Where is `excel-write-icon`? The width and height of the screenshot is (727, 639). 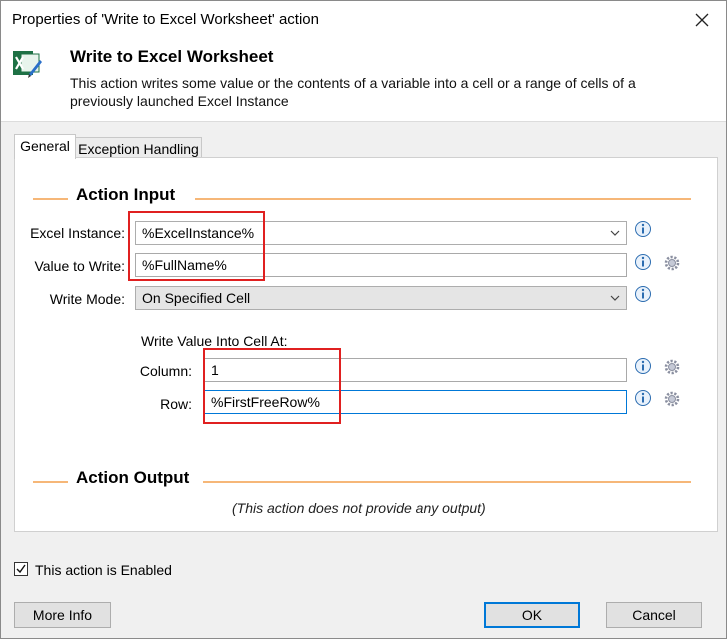
excel-write-icon is located at coordinates (27, 64).